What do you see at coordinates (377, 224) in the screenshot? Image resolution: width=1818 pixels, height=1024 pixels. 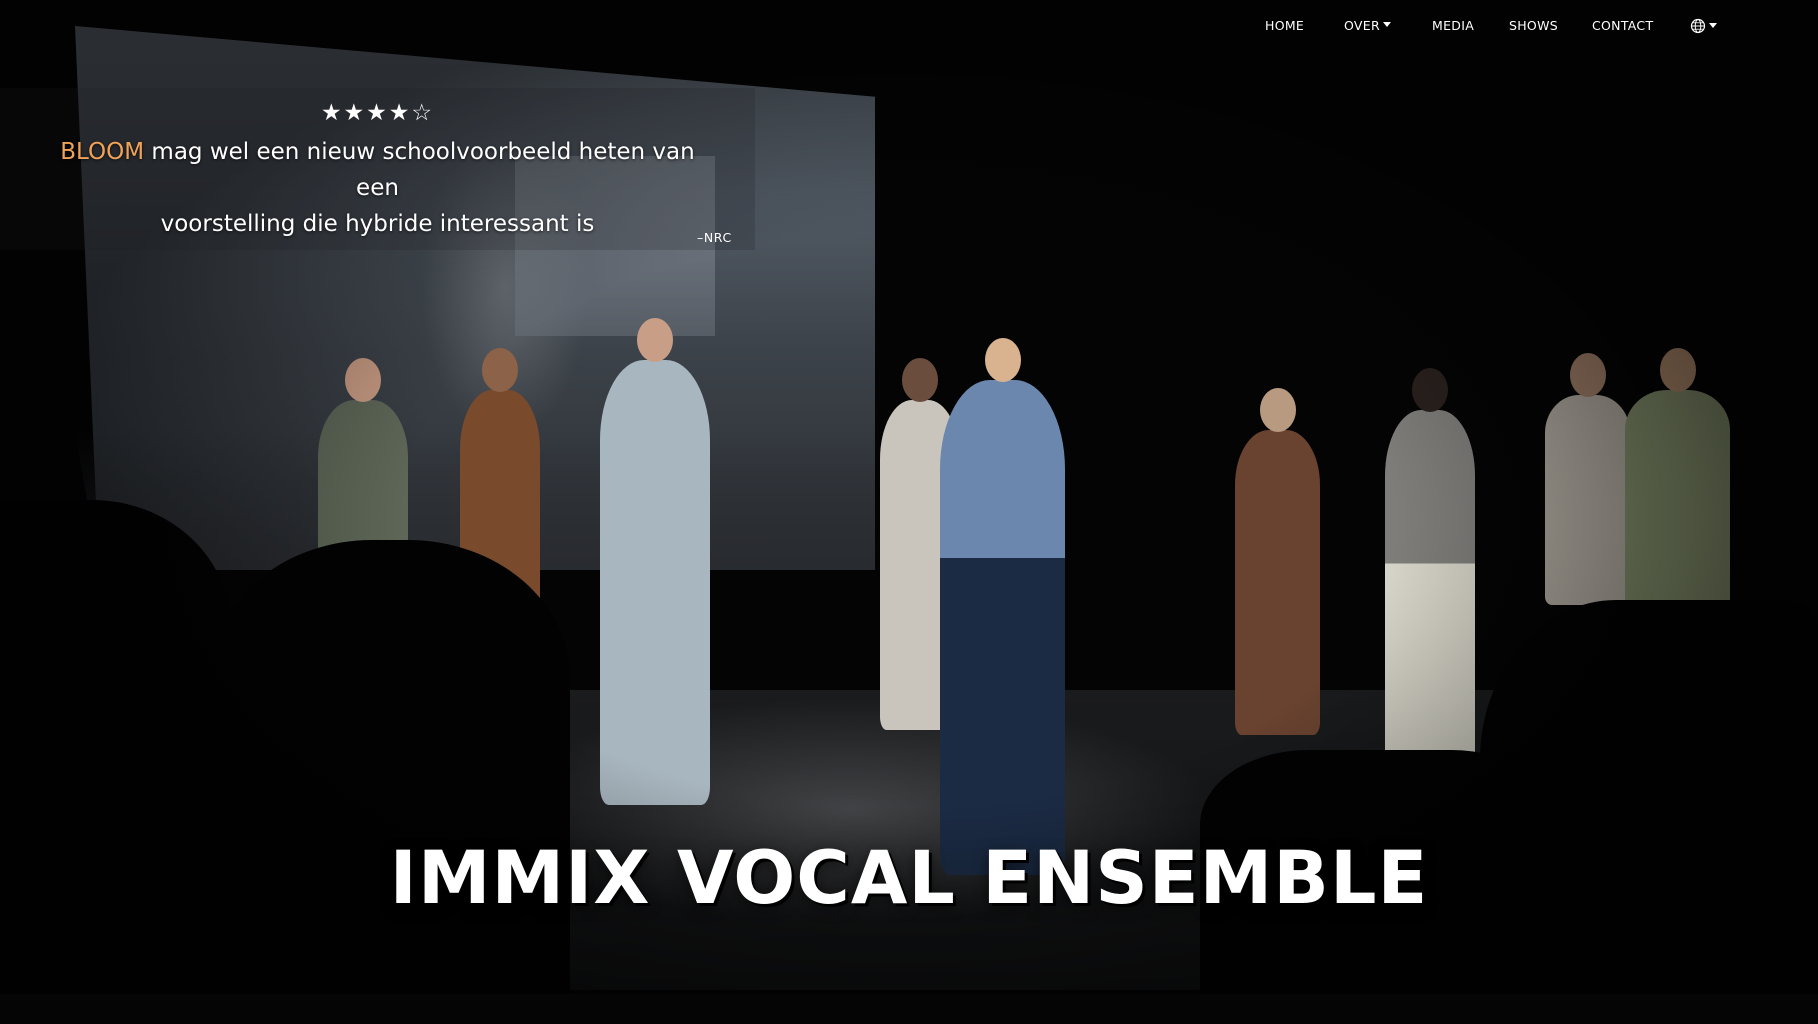 I see `quote-line-2: voorstelling die hybride interessant is` at bounding box center [377, 224].